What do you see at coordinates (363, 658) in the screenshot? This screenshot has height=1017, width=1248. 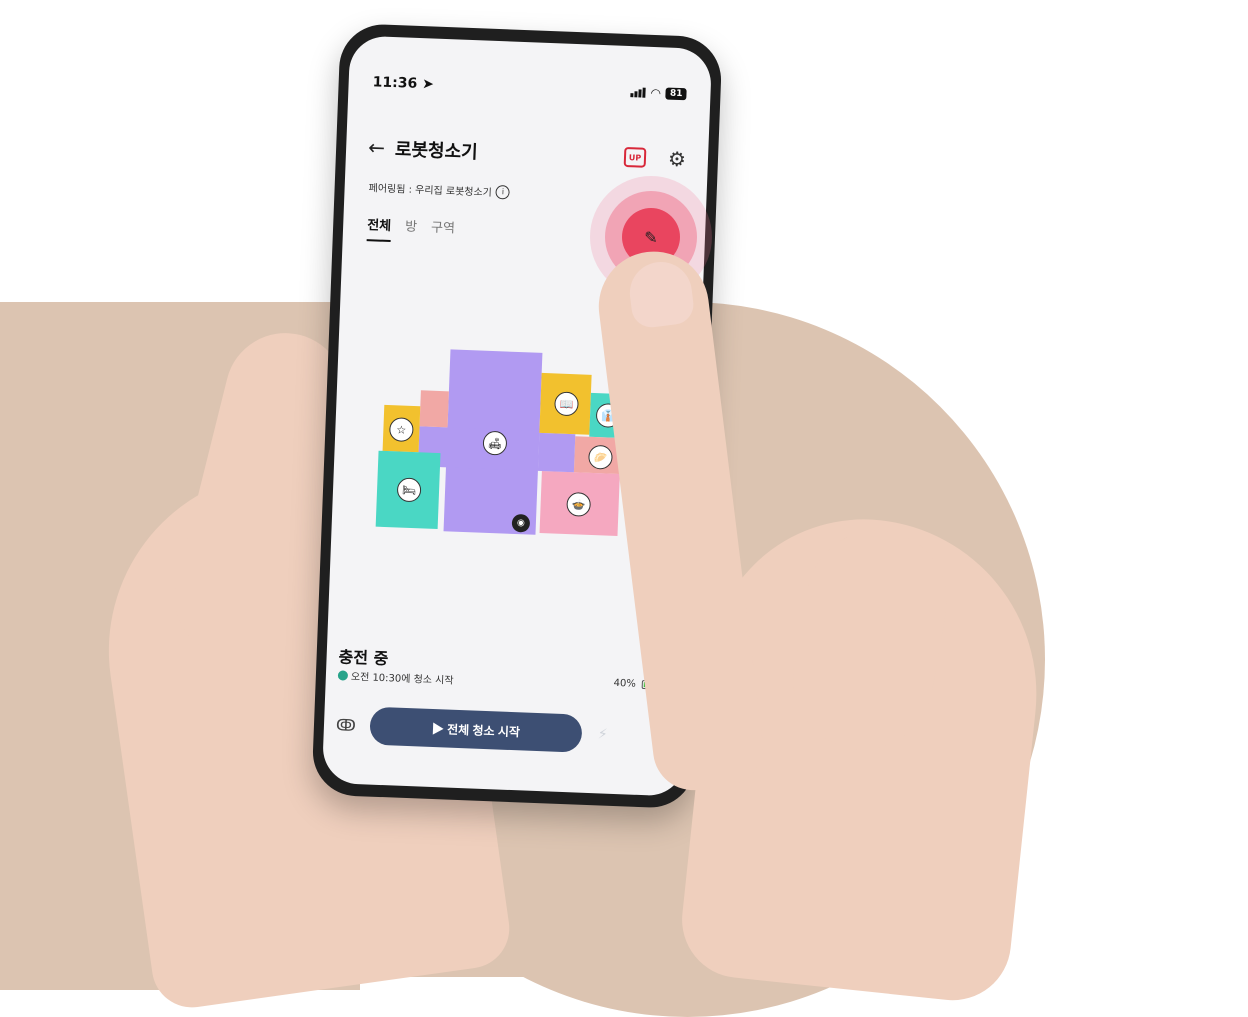 I see `charging-status: 충전 중` at bounding box center [363, 658].